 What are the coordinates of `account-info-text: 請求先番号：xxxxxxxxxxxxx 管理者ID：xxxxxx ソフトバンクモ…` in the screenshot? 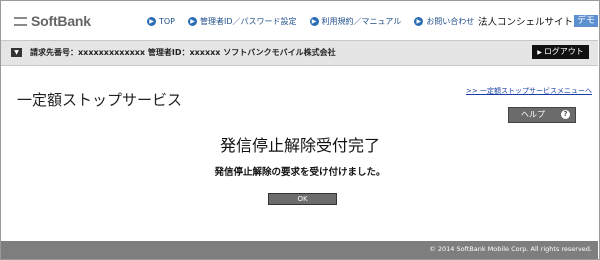 It's located at (183, 52).